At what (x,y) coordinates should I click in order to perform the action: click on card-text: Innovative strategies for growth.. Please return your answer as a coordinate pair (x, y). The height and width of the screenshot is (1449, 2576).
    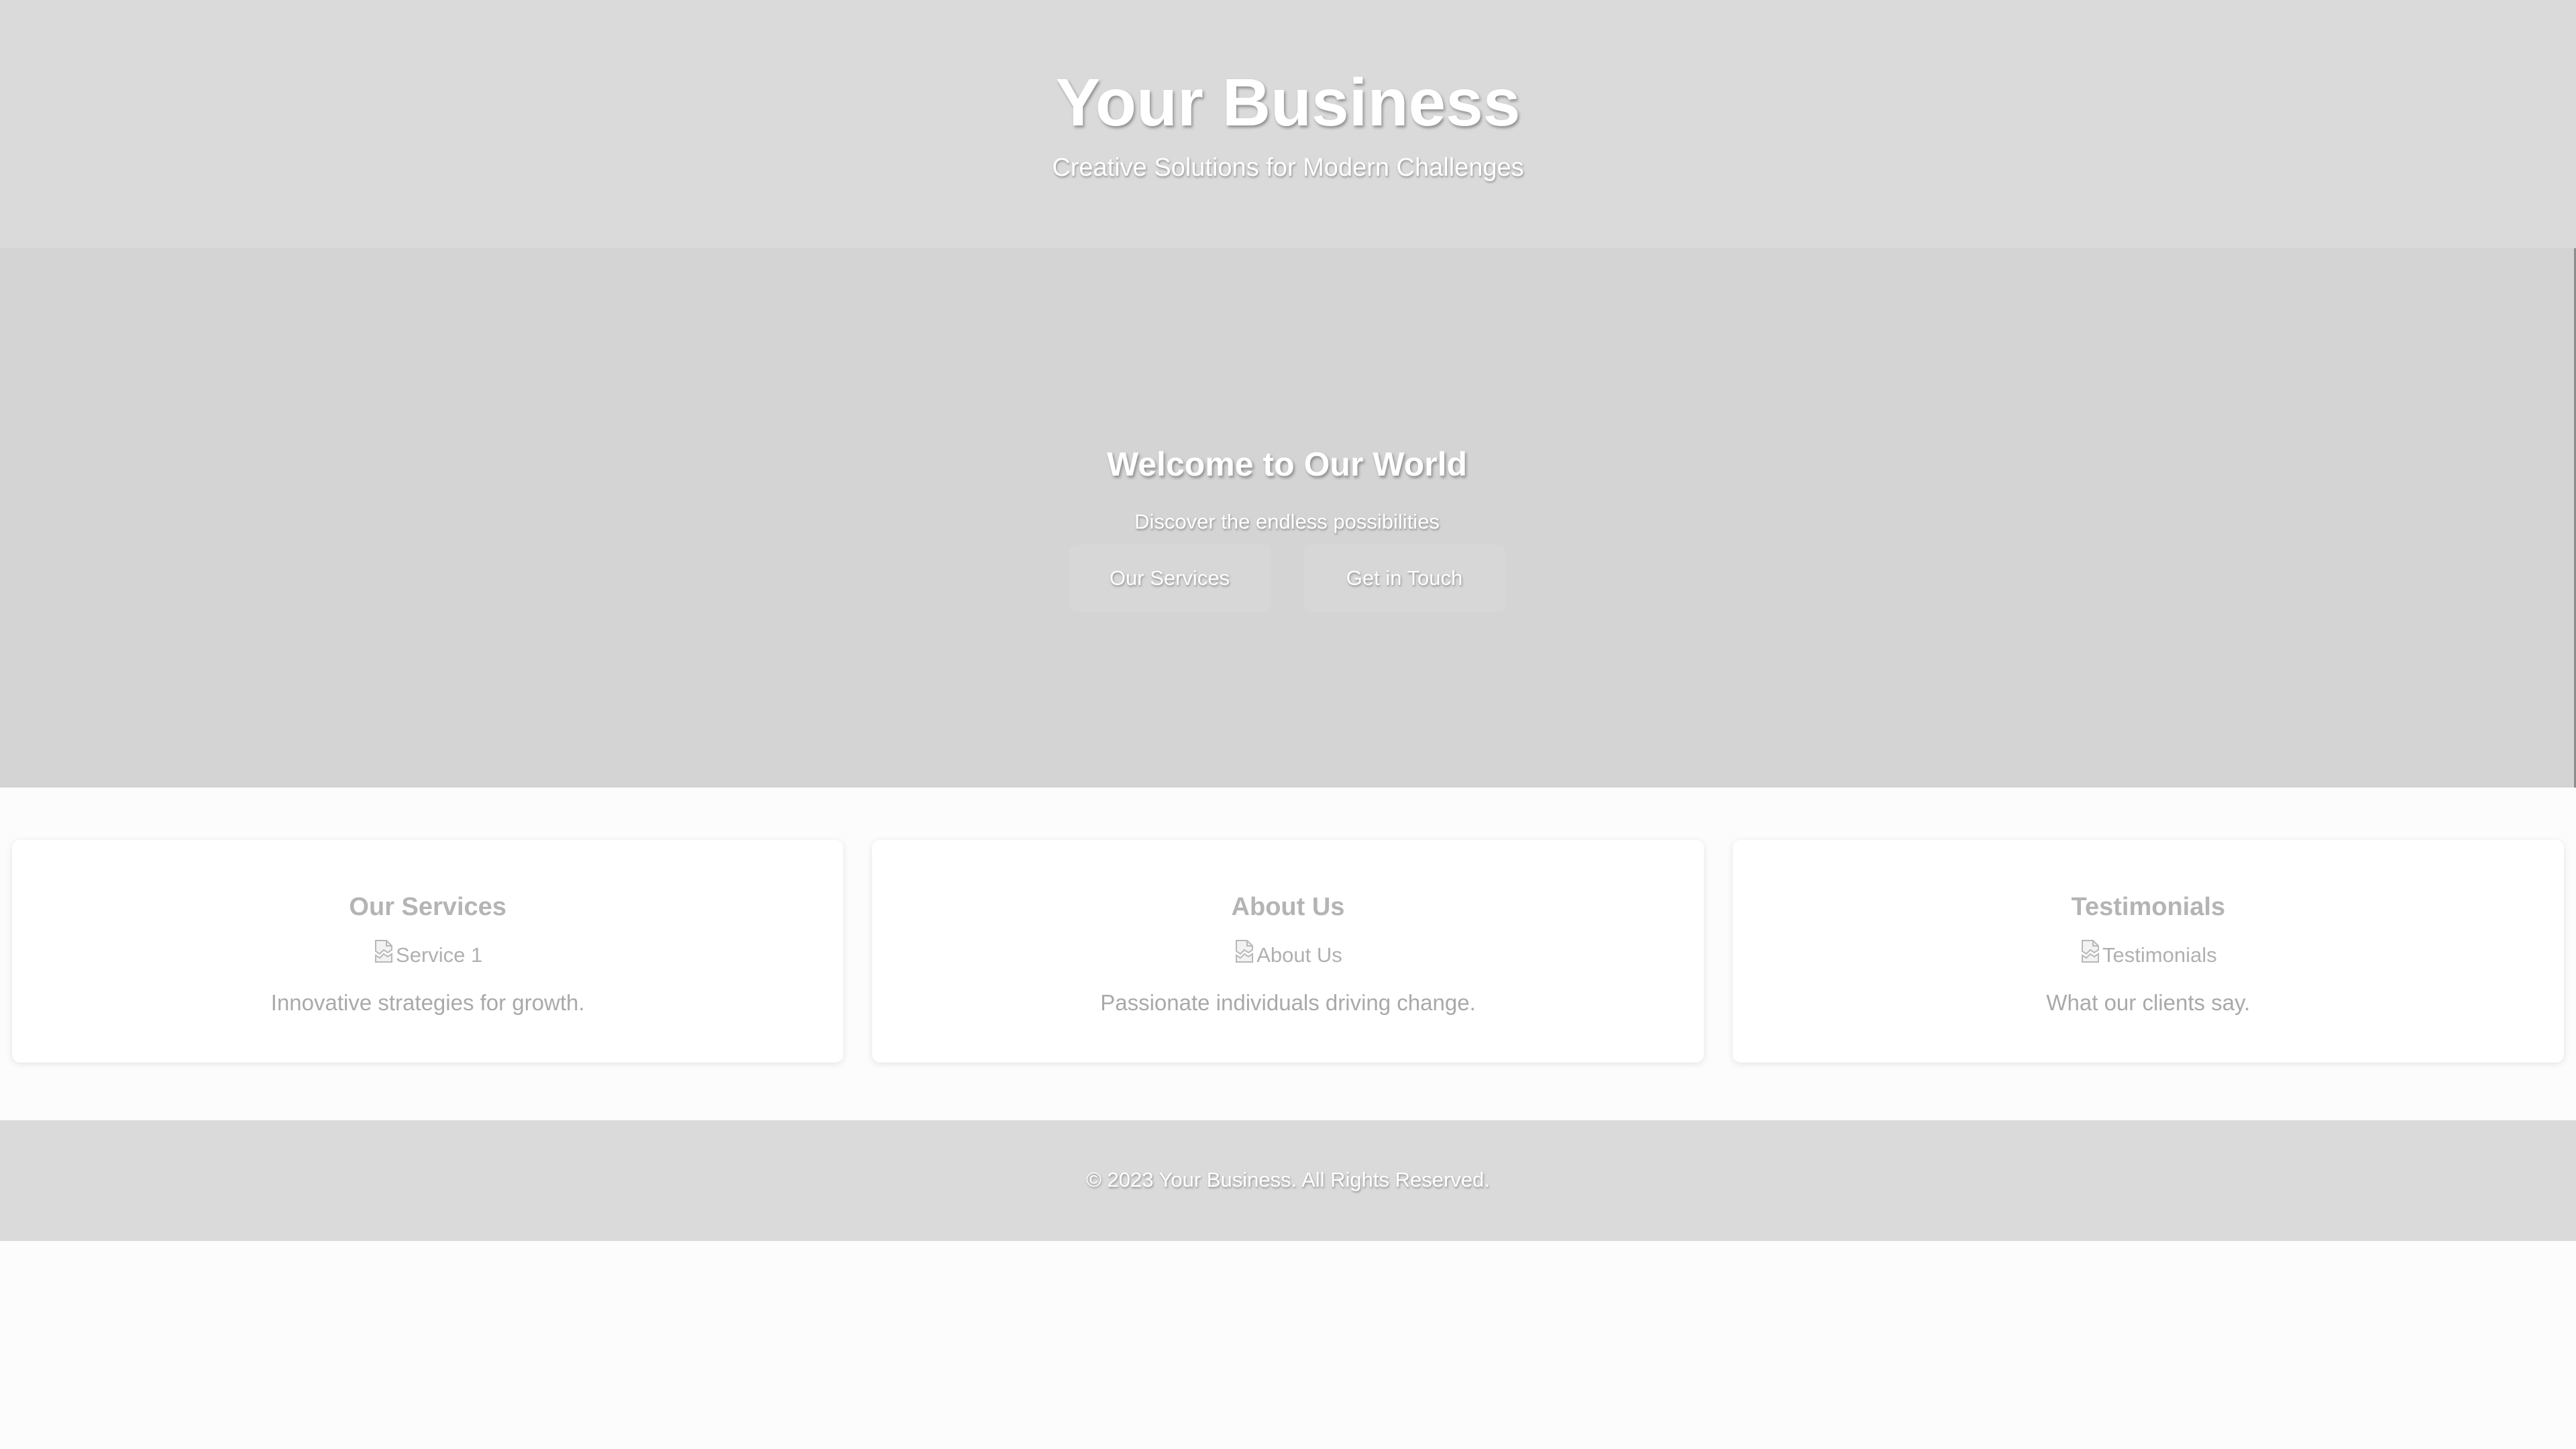
    Looking at the image, I should click on (427, 1002).